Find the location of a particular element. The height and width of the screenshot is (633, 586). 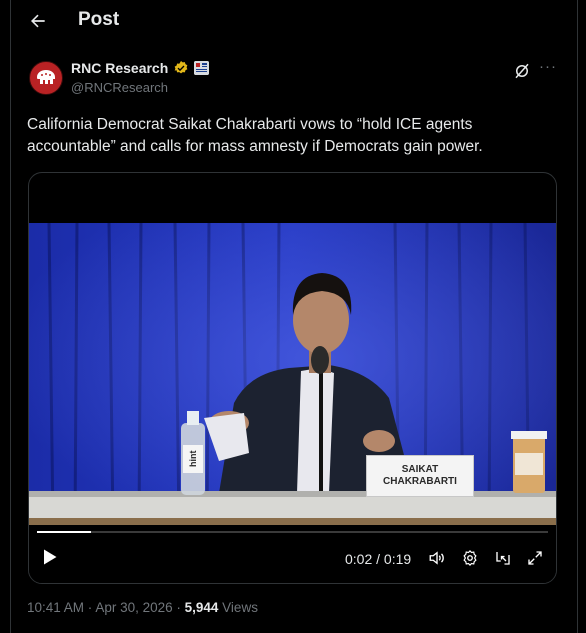

video-progress-bar is located at coordinates (292, 532).